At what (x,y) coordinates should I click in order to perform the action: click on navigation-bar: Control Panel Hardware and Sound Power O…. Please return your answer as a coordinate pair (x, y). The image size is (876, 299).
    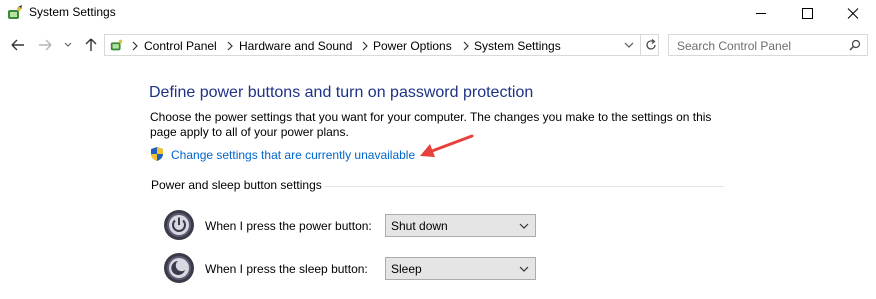
    Looking at the image, I should click on (438, 45).